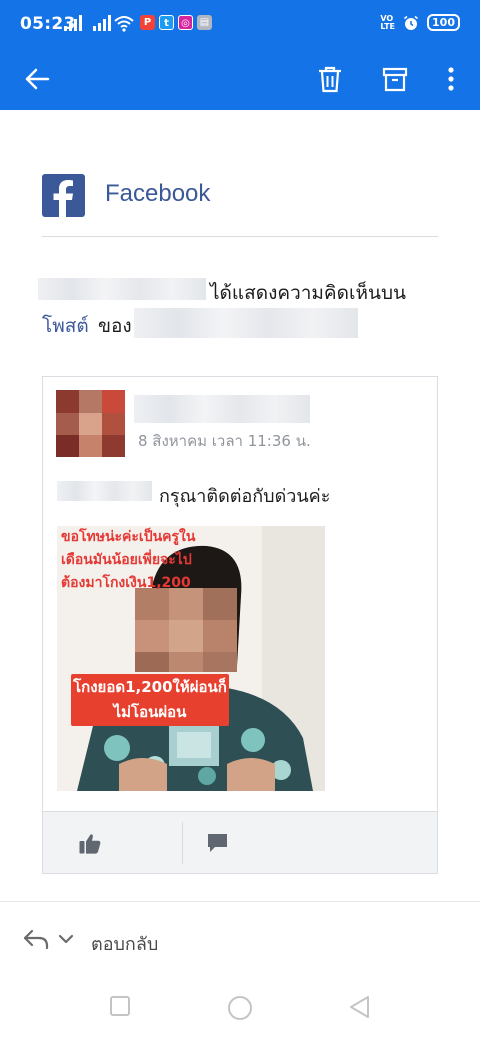  What do you see at coordinates (124, 24) in the screenshot?
I see `wifi-icon` at bounding box center [124, 24].